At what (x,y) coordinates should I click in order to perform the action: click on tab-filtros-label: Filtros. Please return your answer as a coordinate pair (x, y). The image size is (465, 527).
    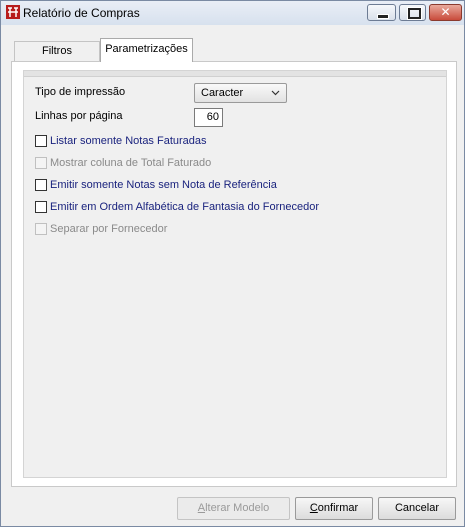
    Looking at the image, I should click on (57, 51).